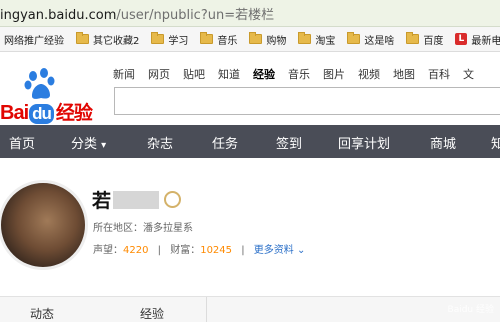 The height and width of the screenshot is (322, 500). What do you see at coordinates (276, 41) in the screenshot?
I see `bookmark-label: 购物` at bounding box center [276, 41].